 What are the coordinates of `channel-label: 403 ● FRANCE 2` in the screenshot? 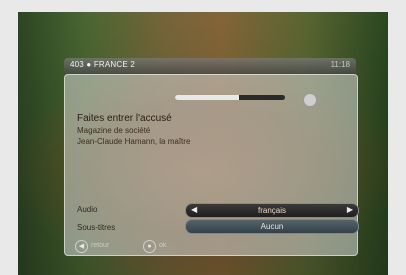 It's located at (102, 64).